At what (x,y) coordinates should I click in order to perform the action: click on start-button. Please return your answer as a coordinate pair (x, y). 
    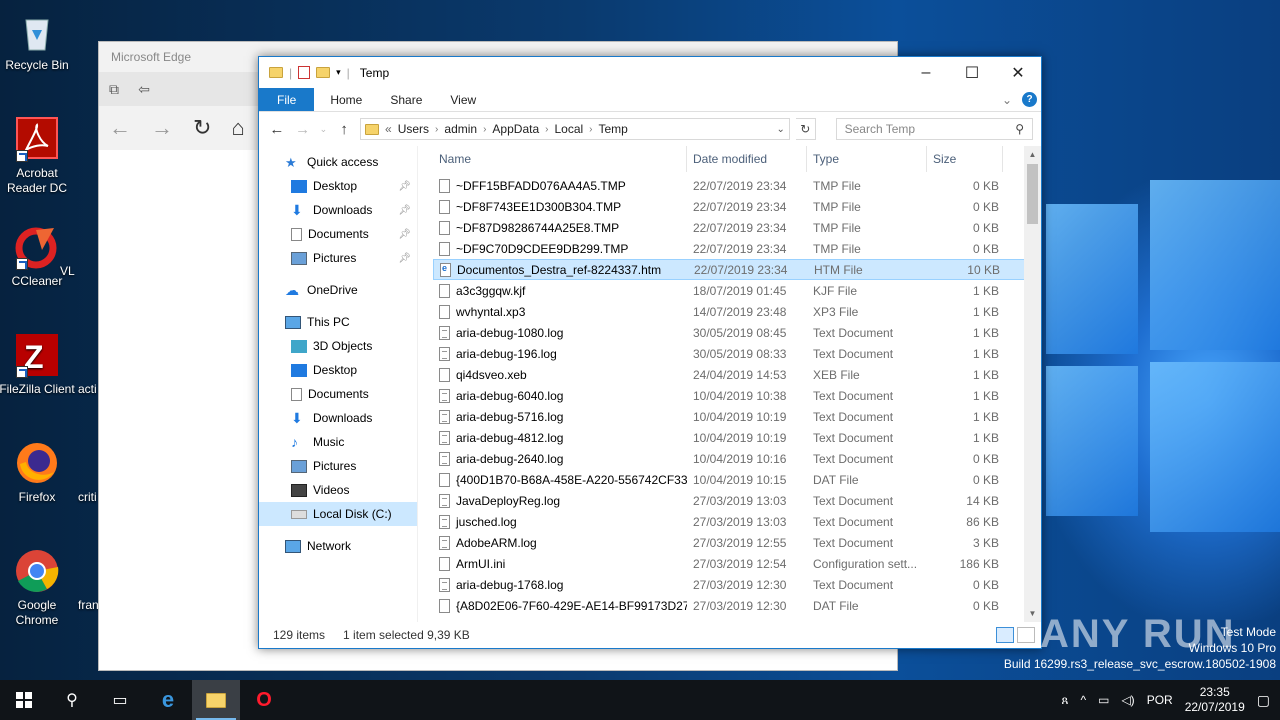
    Looking at the image, I should click on (24, 700).